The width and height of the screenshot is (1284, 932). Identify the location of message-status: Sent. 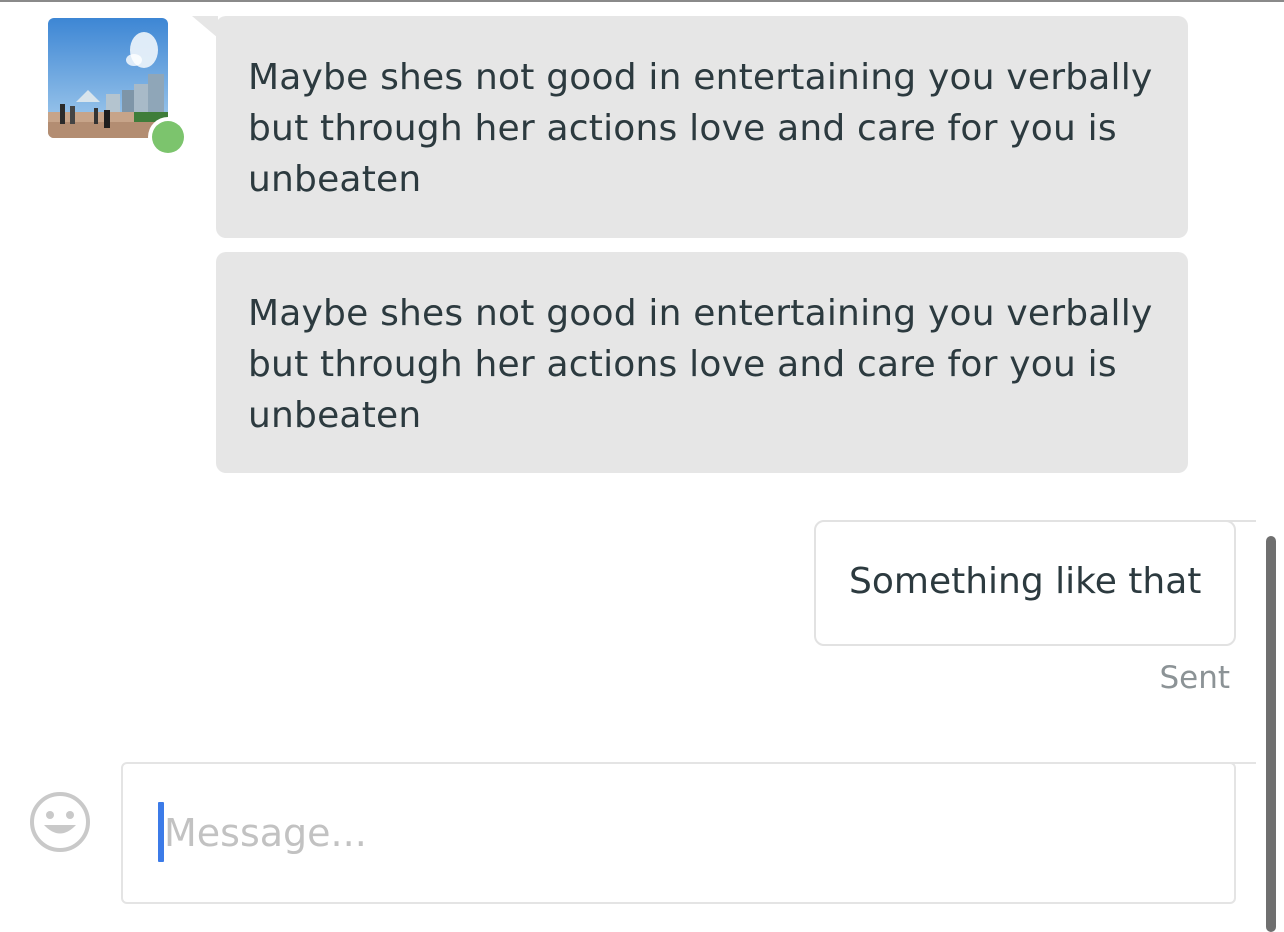
(1194, 678).